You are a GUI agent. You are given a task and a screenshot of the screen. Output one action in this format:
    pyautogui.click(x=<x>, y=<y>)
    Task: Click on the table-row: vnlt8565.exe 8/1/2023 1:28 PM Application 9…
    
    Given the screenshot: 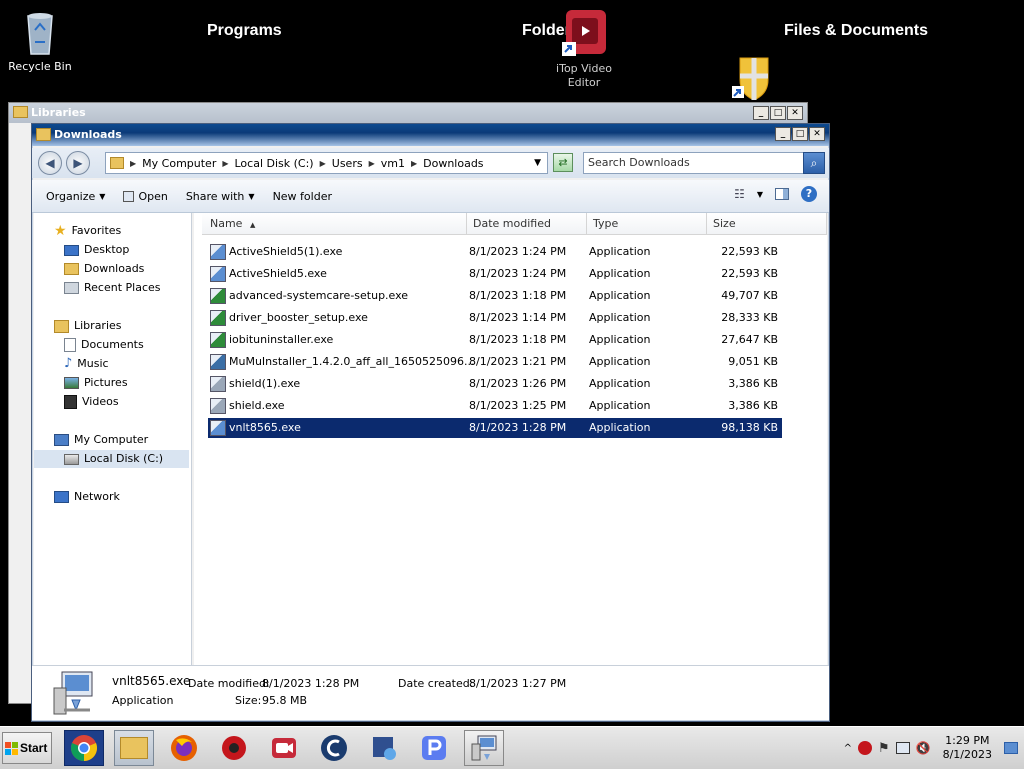 What is the action you would take?
    pyautogui.click(x=495, y=428)
    